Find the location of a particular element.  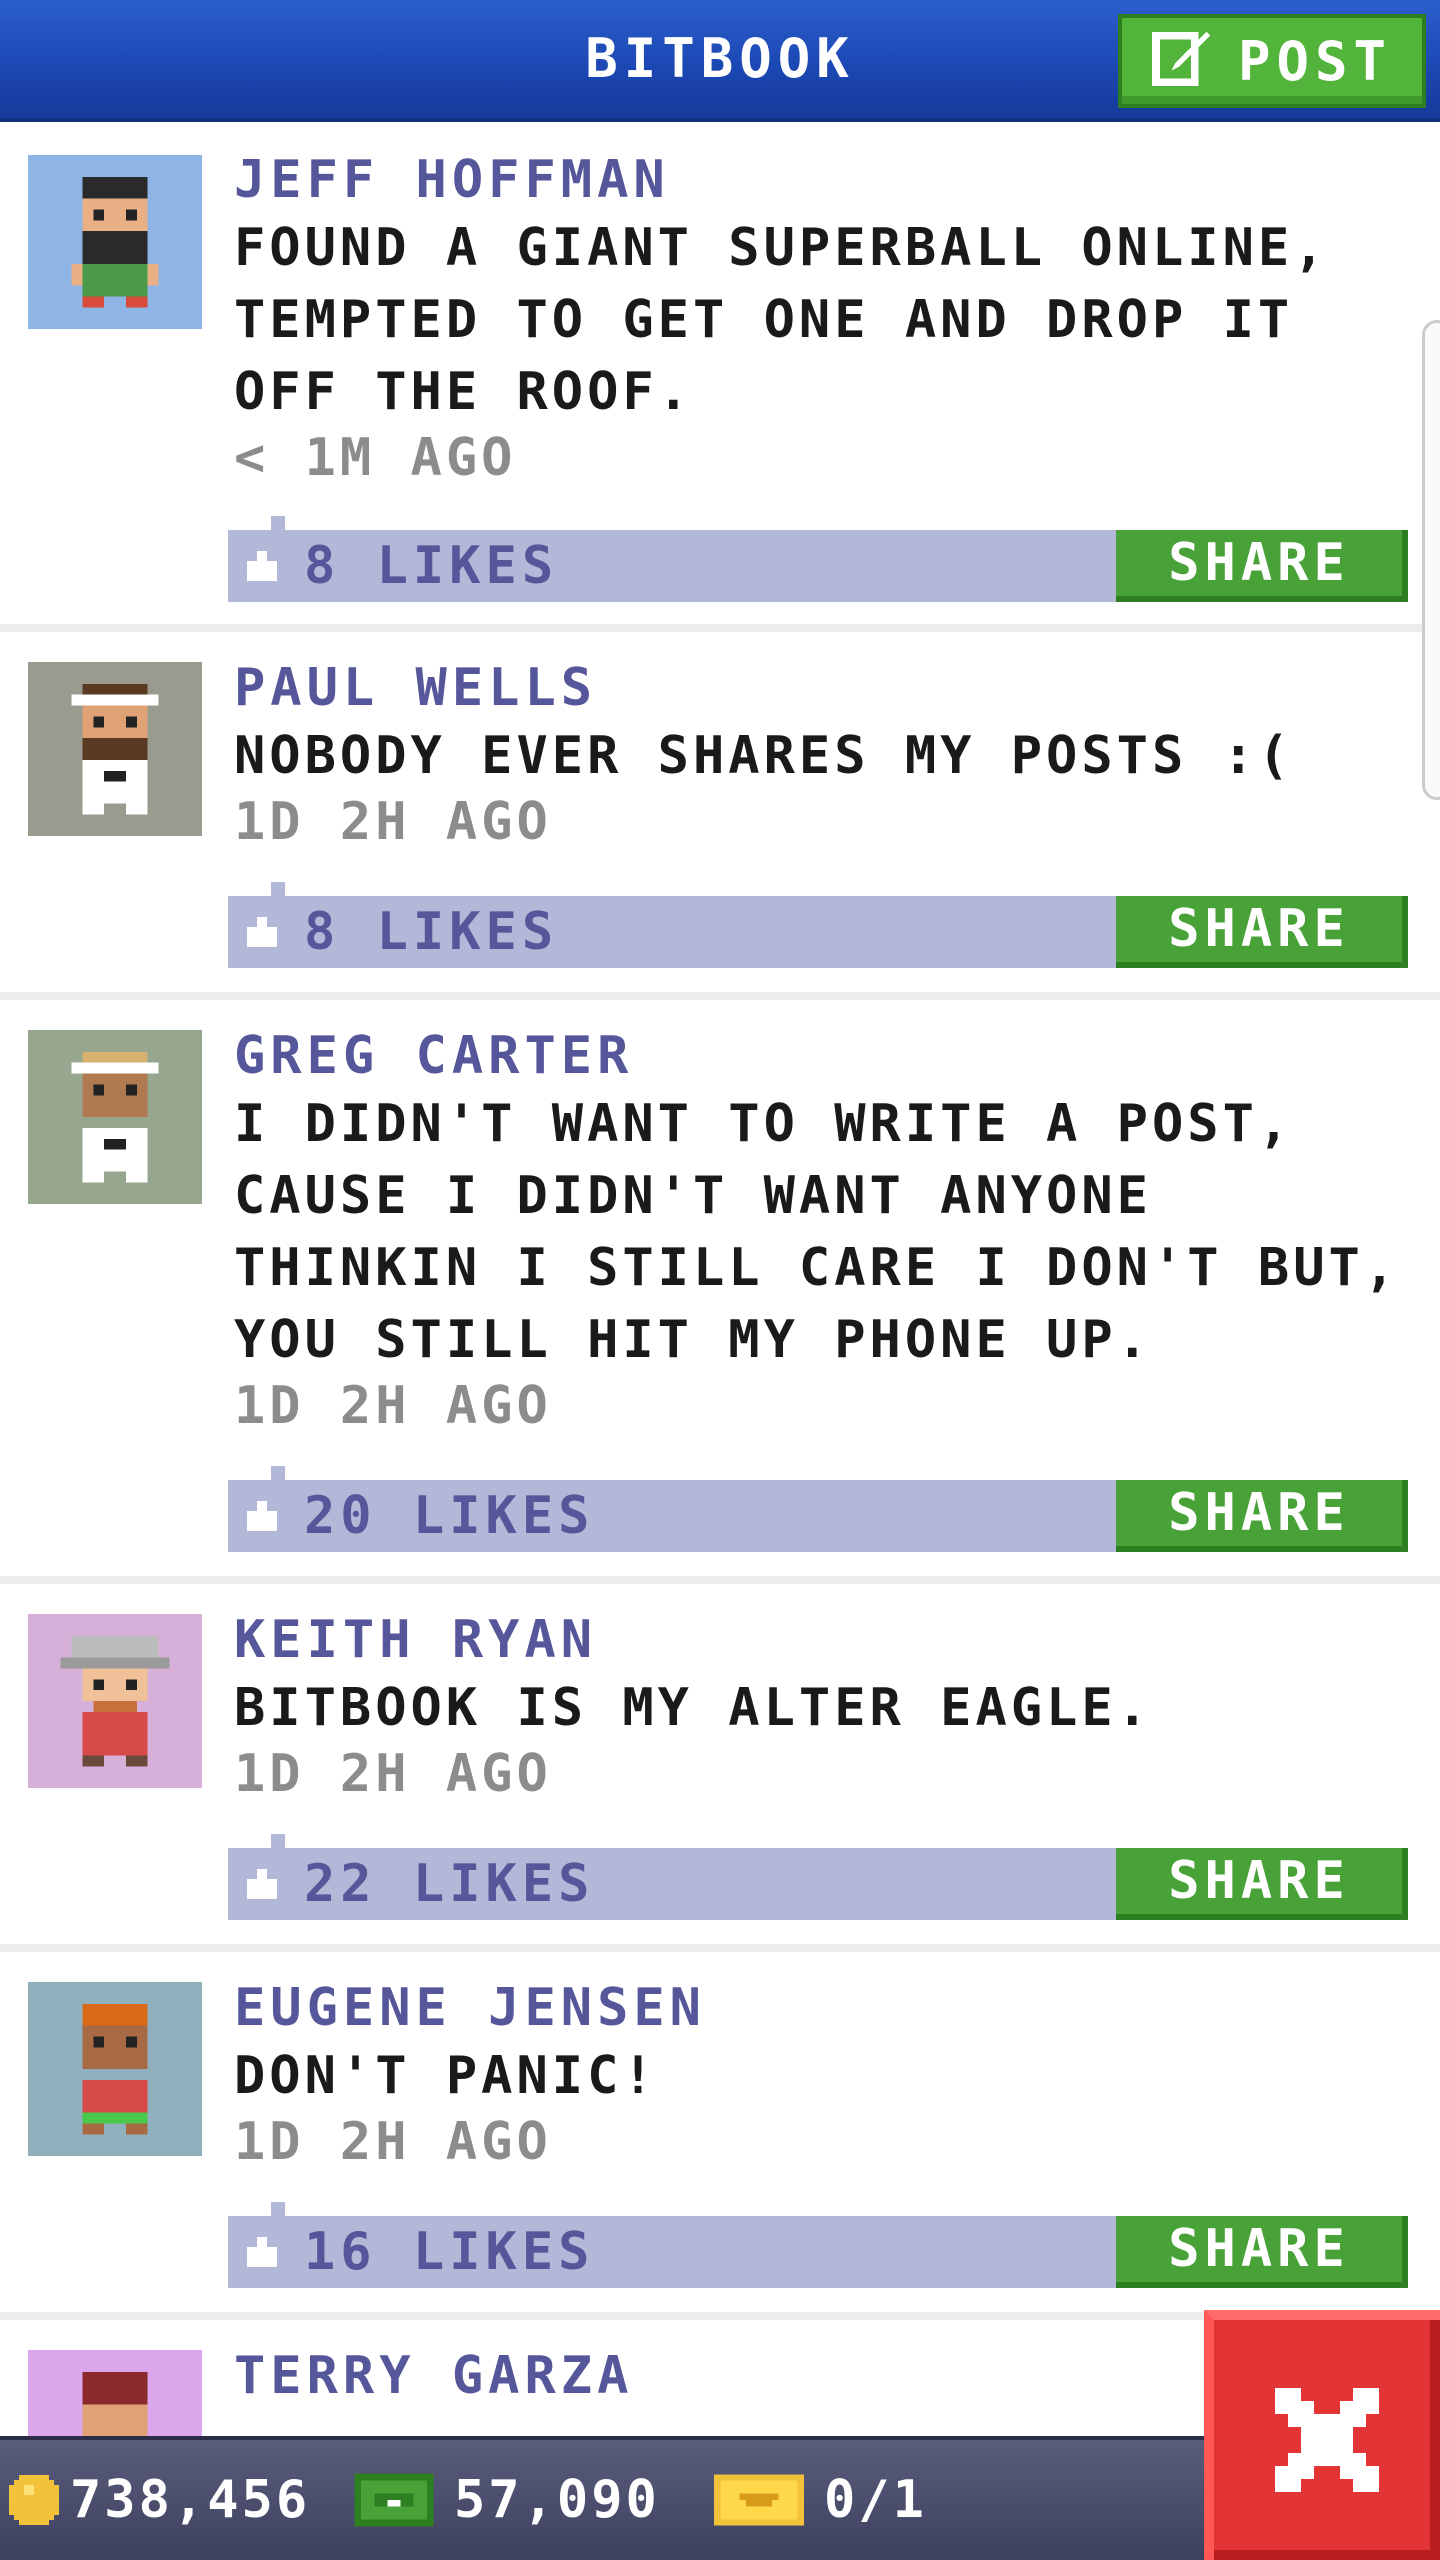

bux-value: 57,090 is located at coordinates (557, 2500).